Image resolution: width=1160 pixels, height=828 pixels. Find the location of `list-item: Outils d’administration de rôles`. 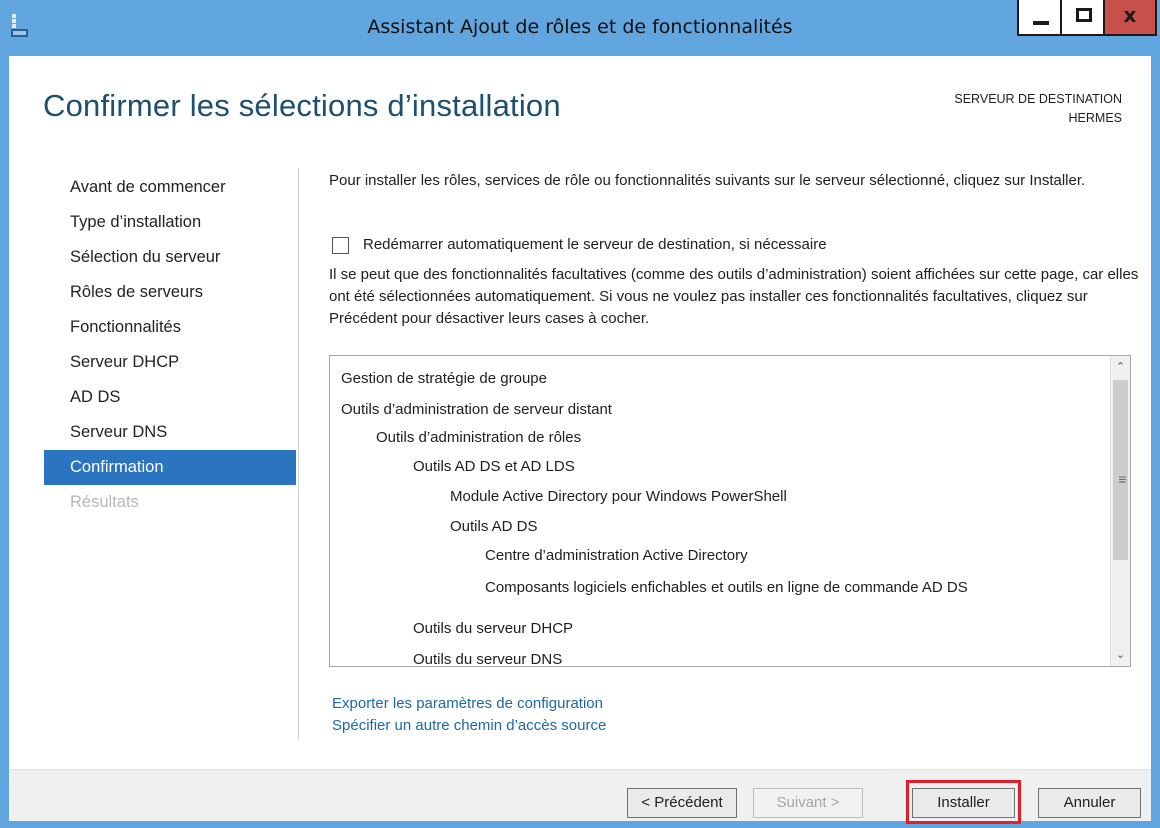

list-item: Outils d’administration de rôles is located at coordinates (479, 437).